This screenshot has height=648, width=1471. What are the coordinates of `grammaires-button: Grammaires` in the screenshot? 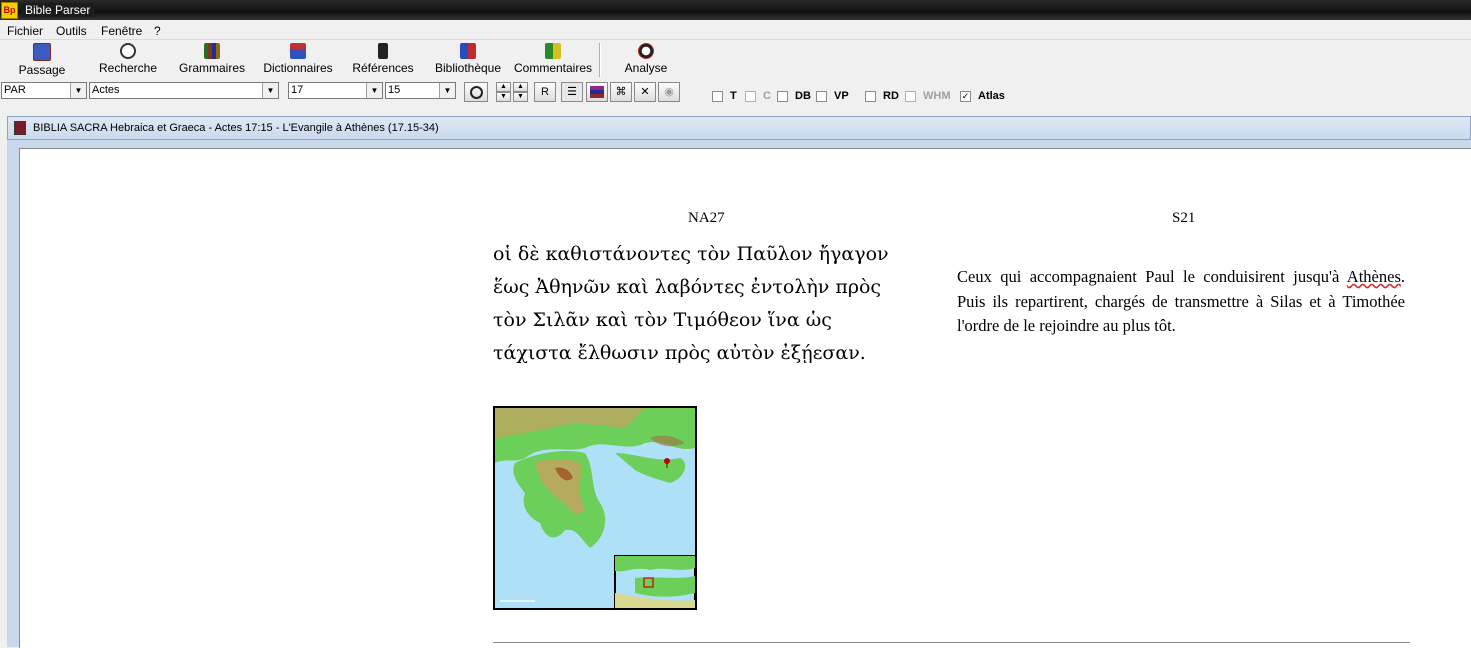 It's located at (212, 59).